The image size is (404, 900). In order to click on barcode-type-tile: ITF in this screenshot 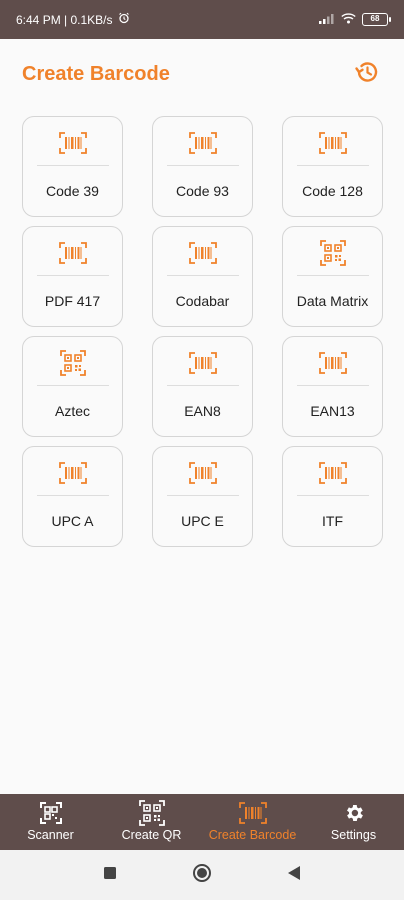, I will do `click(332, 496)`.